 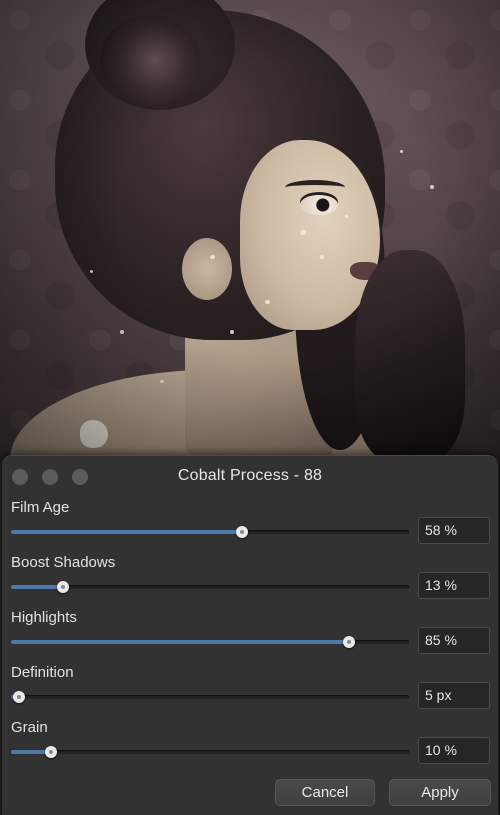 What do you see at coordinates (454, 585) in the screenshot?
I see `boost-shadows-value-field: 13 %` at bounding box center [454, 585].